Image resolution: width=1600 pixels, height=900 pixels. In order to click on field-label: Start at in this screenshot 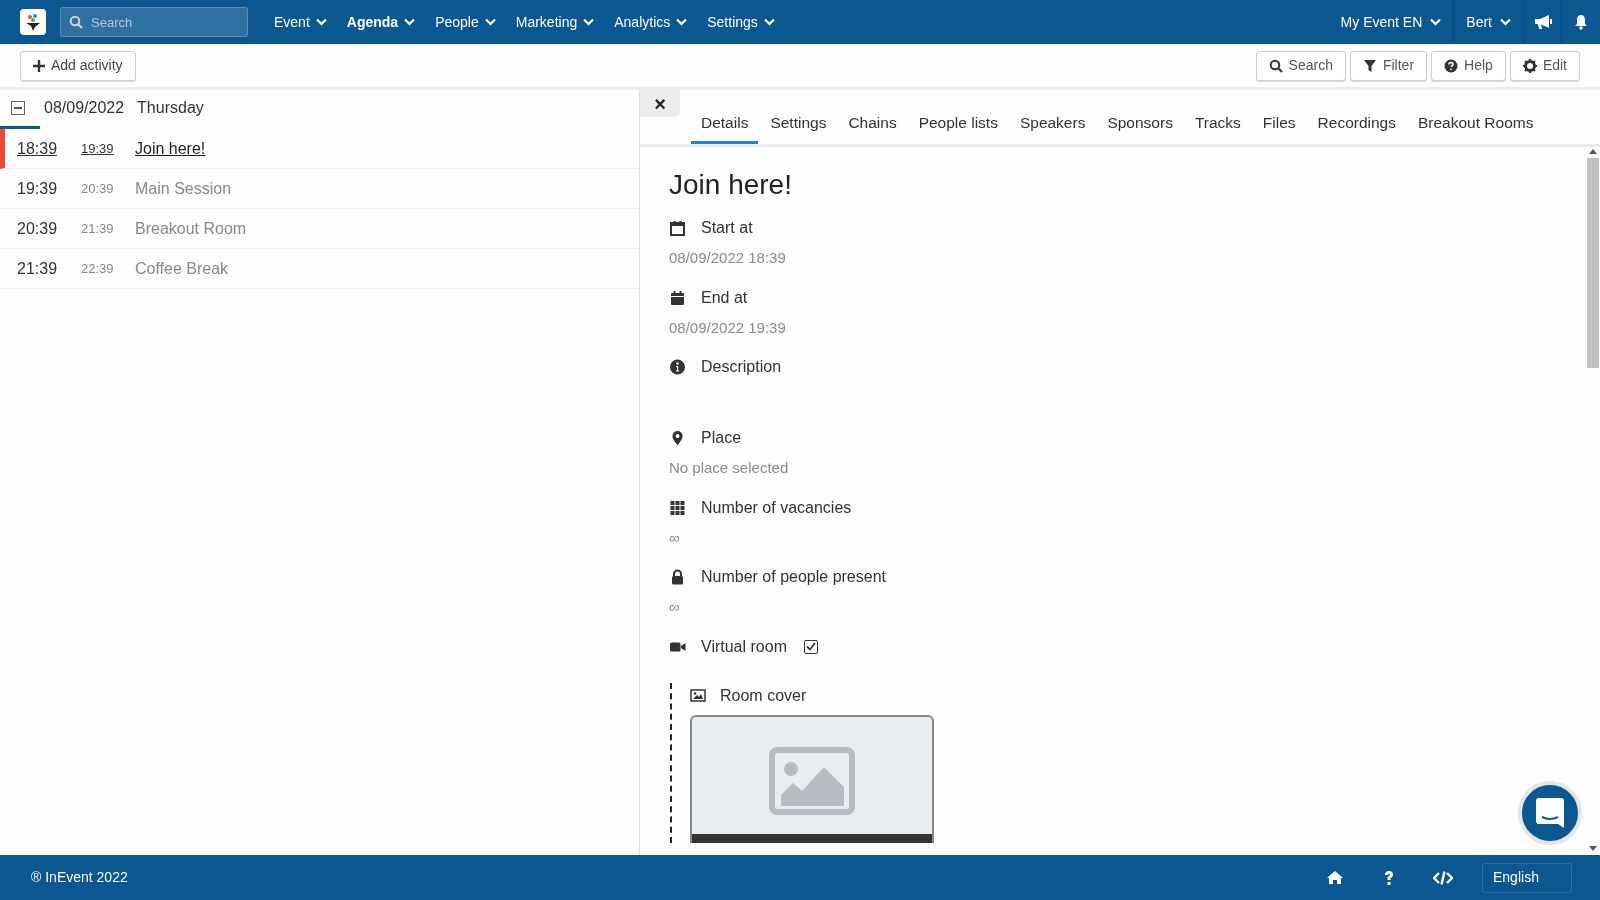, I will do `click(727, 228)`.